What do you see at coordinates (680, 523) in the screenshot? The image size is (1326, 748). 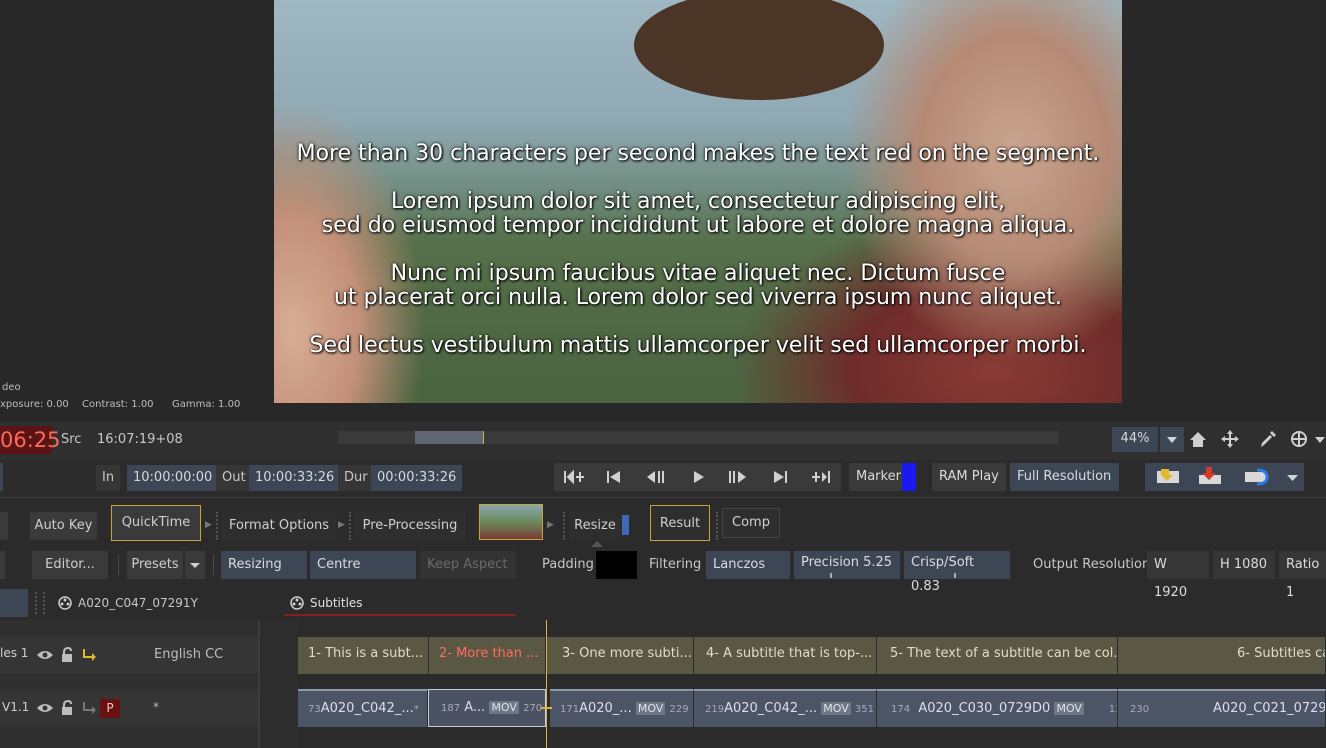 I see `result-node: Result` at bounding box center [680, 523].